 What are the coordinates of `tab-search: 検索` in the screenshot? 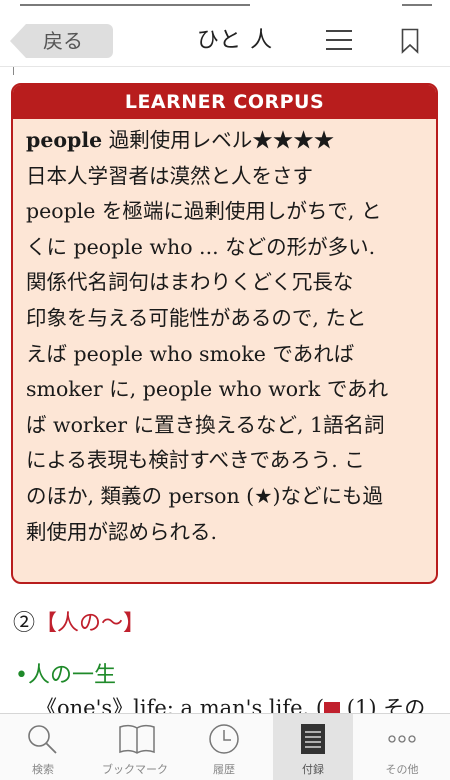 It's located at (43, 747).